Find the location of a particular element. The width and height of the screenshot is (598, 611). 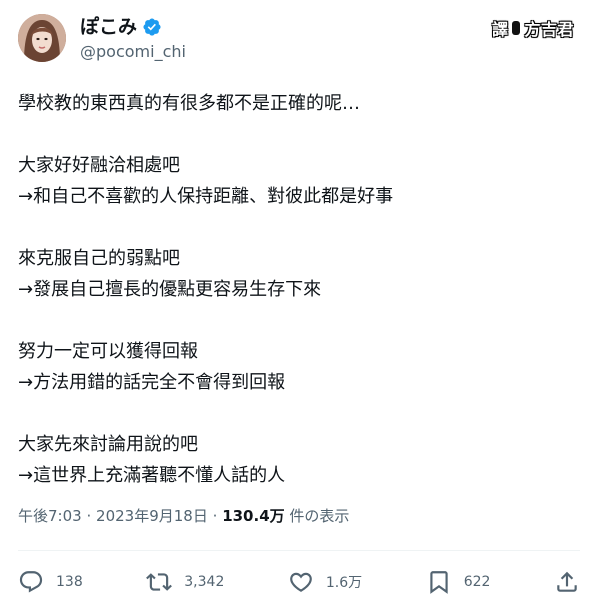

author-display-name: ぽこみ is located at coordinates (121, 27).